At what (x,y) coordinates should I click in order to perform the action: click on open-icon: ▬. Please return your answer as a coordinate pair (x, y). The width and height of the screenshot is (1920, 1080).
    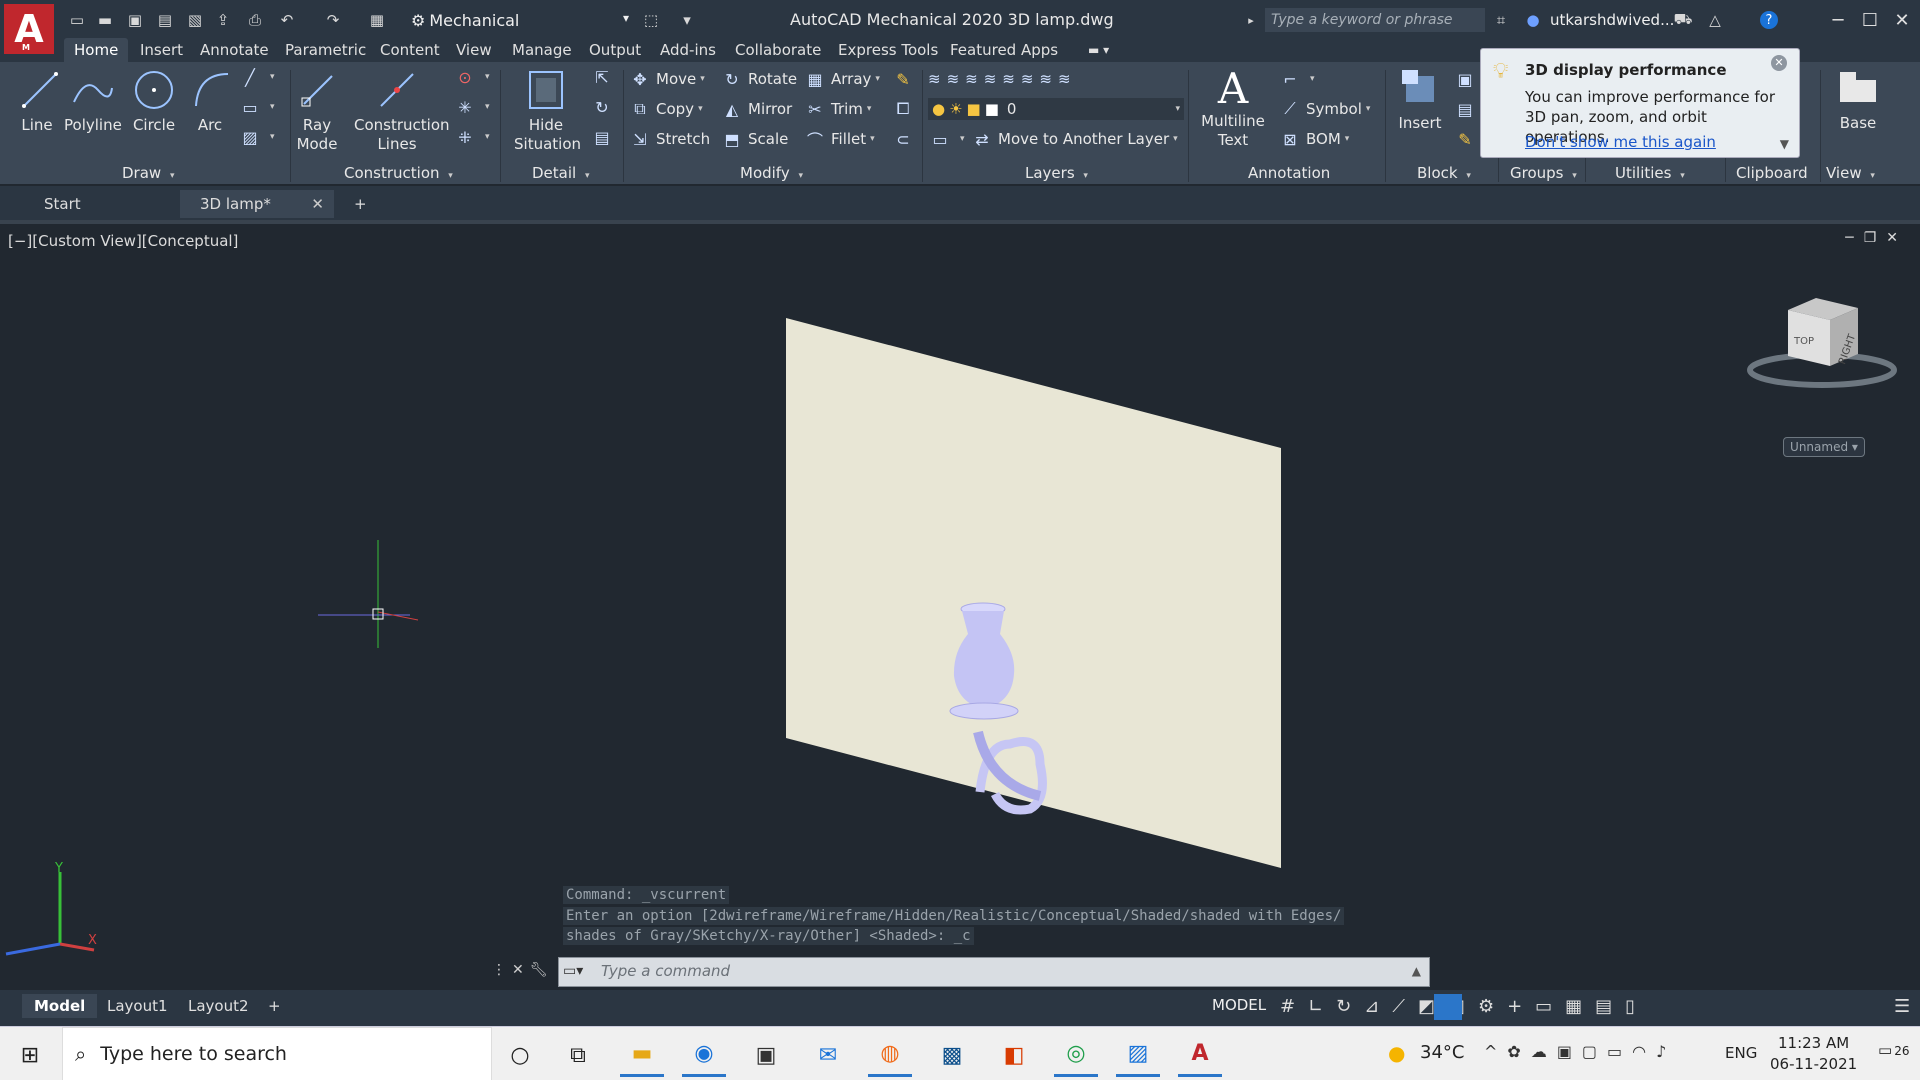
    Looking at the image, I should click on (105, 20).